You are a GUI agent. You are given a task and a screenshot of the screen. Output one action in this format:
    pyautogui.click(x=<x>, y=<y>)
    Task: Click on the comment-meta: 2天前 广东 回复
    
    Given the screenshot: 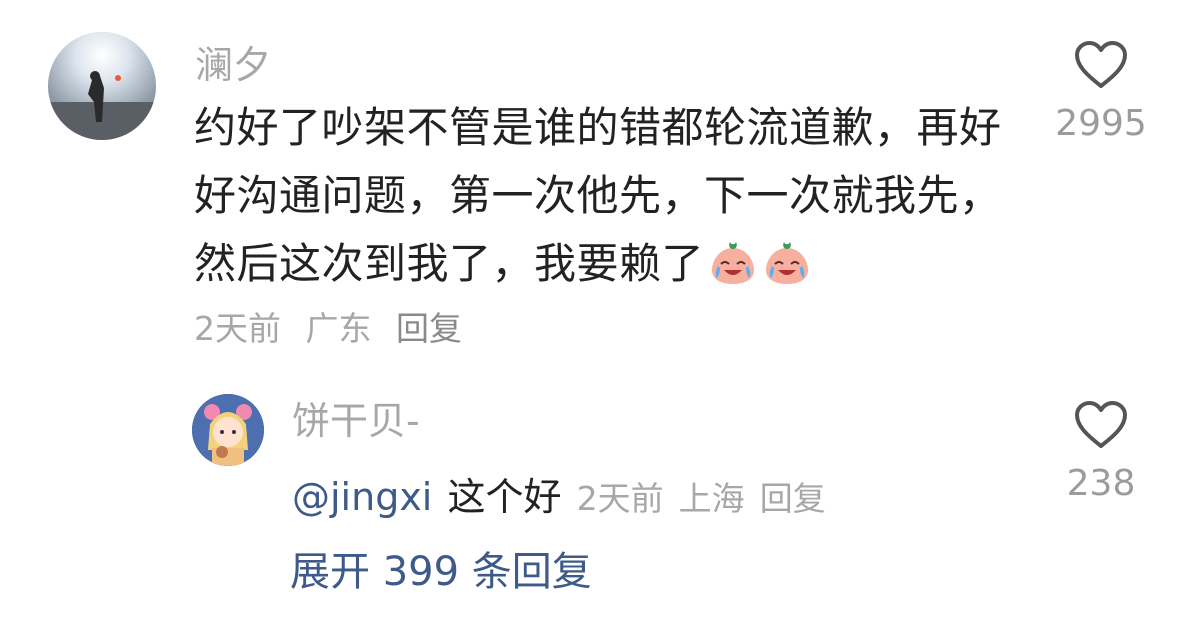 What is the action you would take?
    pyautogui.click(x=335, y=328)
    